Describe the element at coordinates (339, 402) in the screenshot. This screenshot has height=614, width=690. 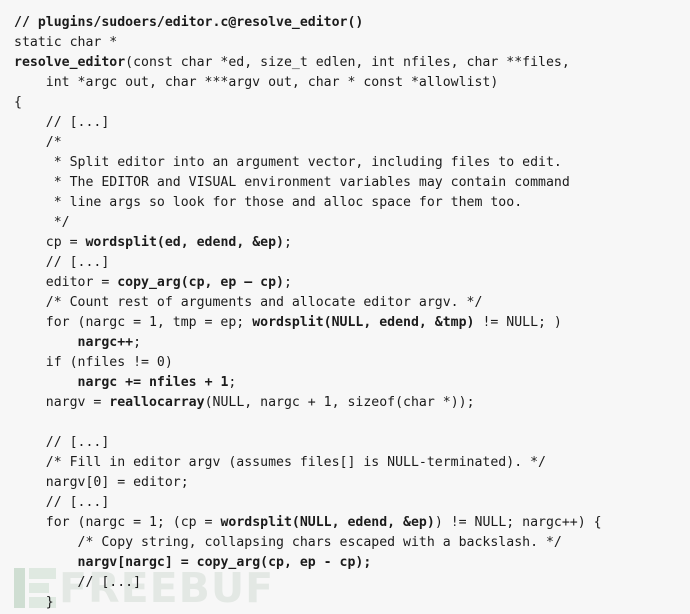
I see `code-token: (NULL, nargc + 1, sizeof(char *));` at that location.